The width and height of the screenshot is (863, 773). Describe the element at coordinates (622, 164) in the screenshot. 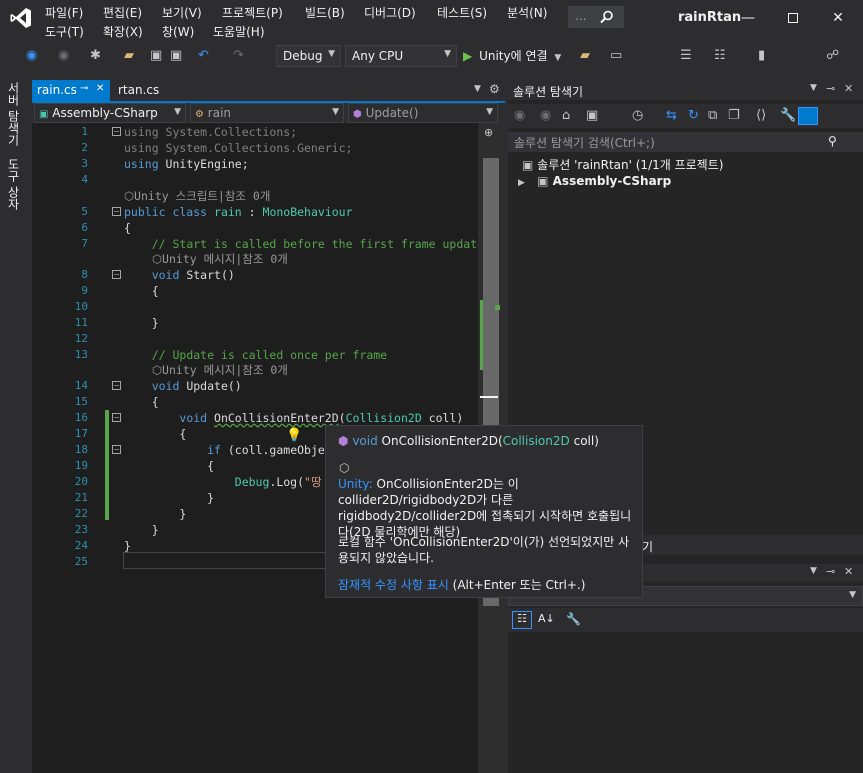

I see `solution-node: ▣ 솔루션 'rainRtan' (1/1개 프로젝트)` at that location.